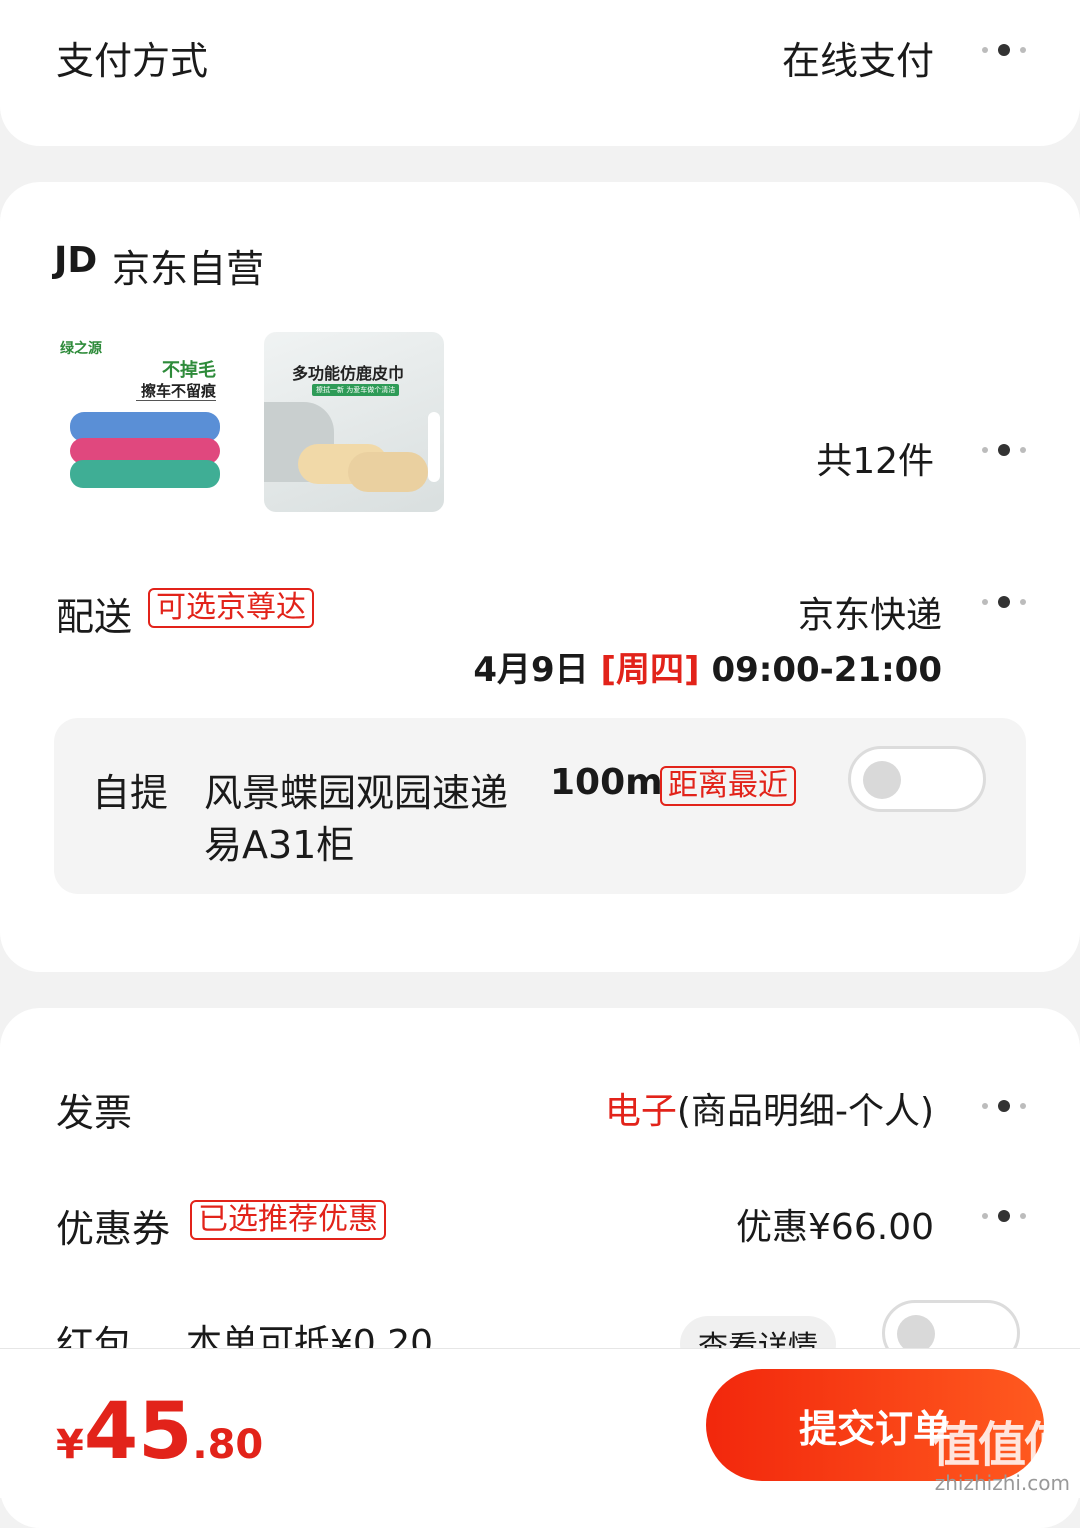 Image resolution: width=1080 pixels, height=1528 pixels. What do you see at coordinates (348, 373) in the screenshot?
I see `product-title: 多功能仿鹿皮巾` at bounding box center [348, 373].